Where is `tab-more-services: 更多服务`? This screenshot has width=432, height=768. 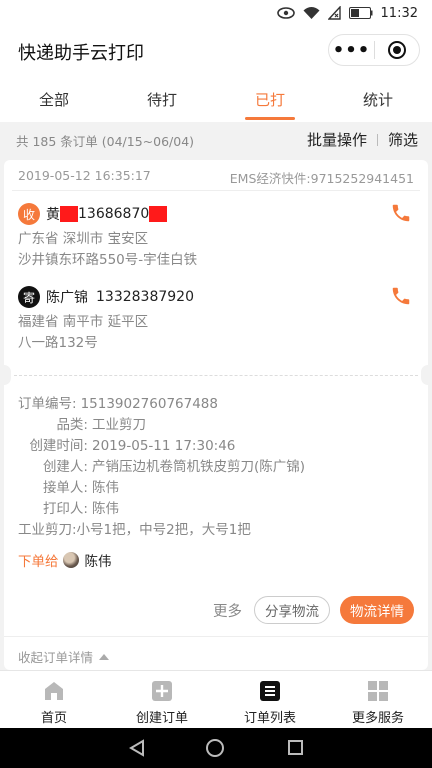 tab-more-services: 更多服务 is located at coordinates (378, 699).